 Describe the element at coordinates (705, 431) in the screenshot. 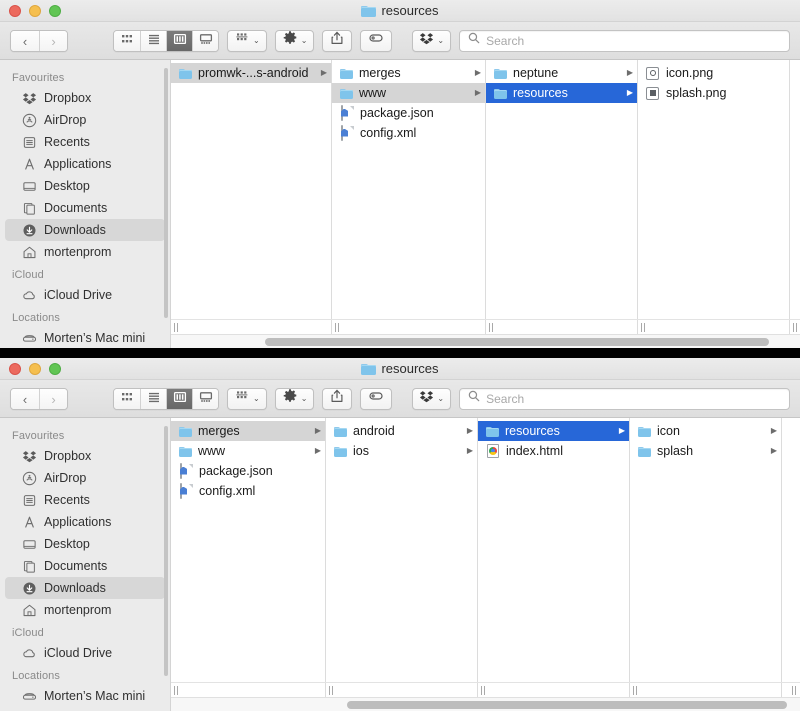

I see `file-row: icon ▶` at that location.